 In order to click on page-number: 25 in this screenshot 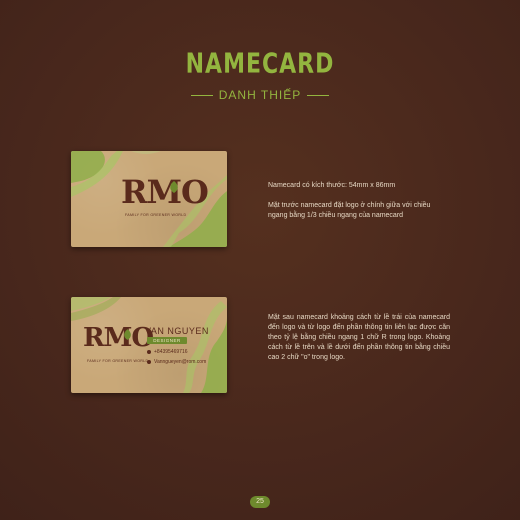, I will do `click(260, 502)`.